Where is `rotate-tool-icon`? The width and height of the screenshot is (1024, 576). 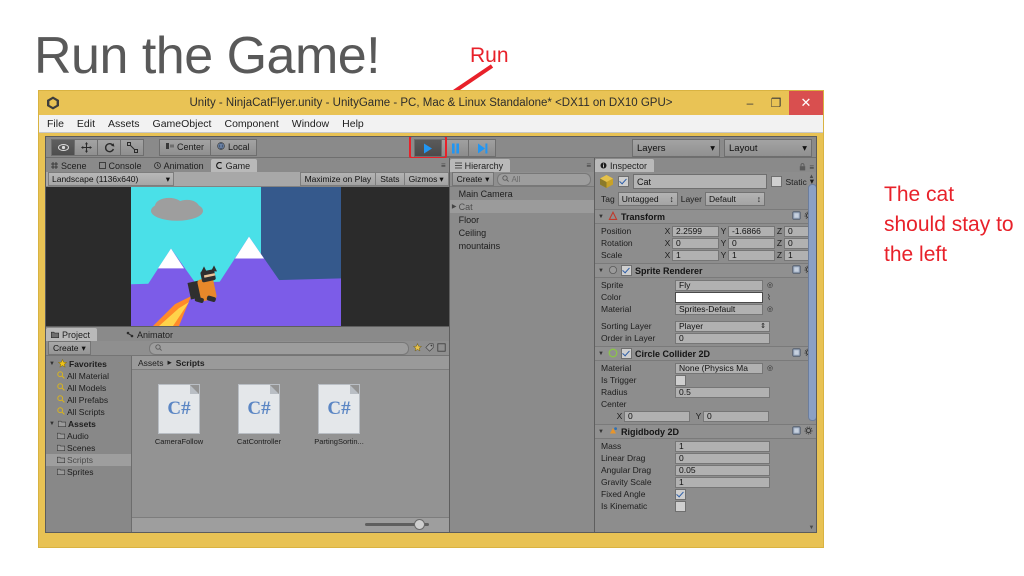
rotate-tool-icon is located at coordinates (109, 147).